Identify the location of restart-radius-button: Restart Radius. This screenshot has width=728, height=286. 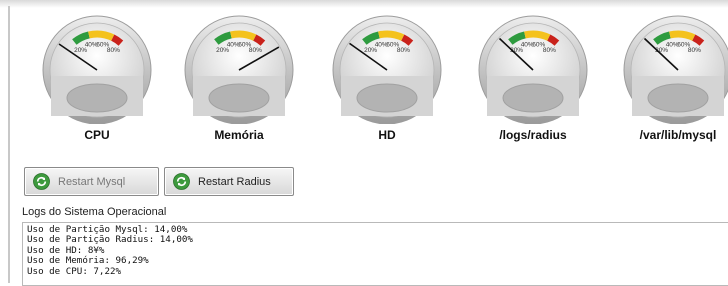
(229, 181).